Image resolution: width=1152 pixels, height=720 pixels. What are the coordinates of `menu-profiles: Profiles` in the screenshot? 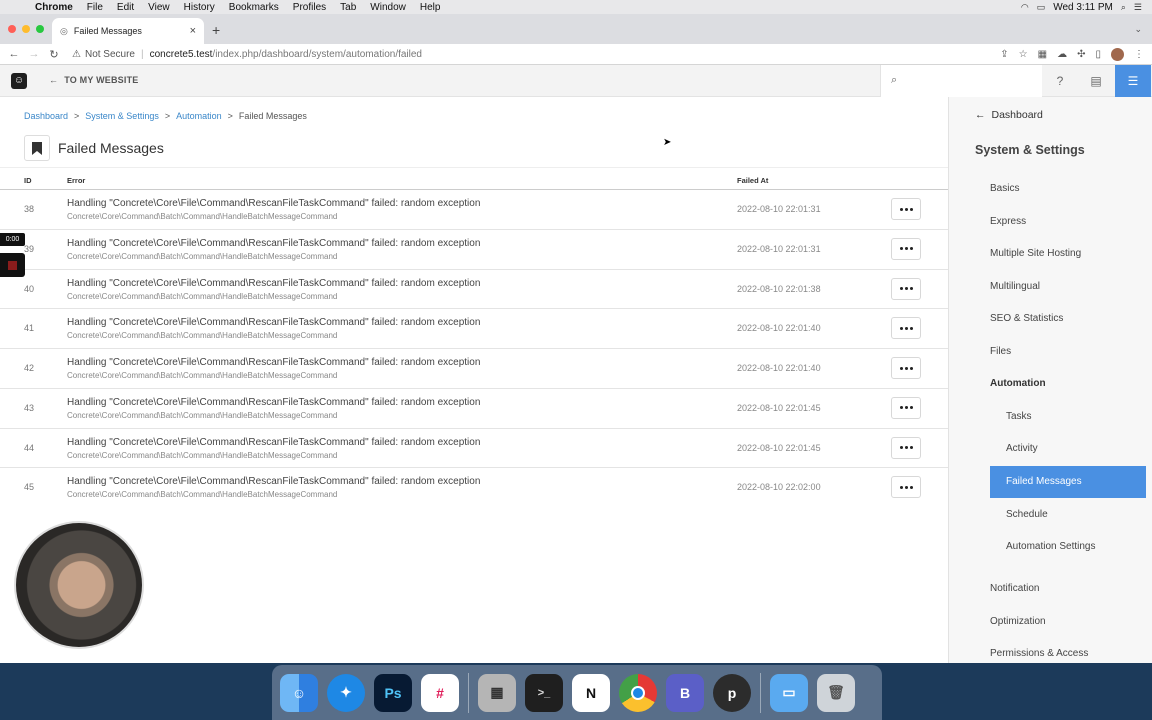 It's located at (309, 7).